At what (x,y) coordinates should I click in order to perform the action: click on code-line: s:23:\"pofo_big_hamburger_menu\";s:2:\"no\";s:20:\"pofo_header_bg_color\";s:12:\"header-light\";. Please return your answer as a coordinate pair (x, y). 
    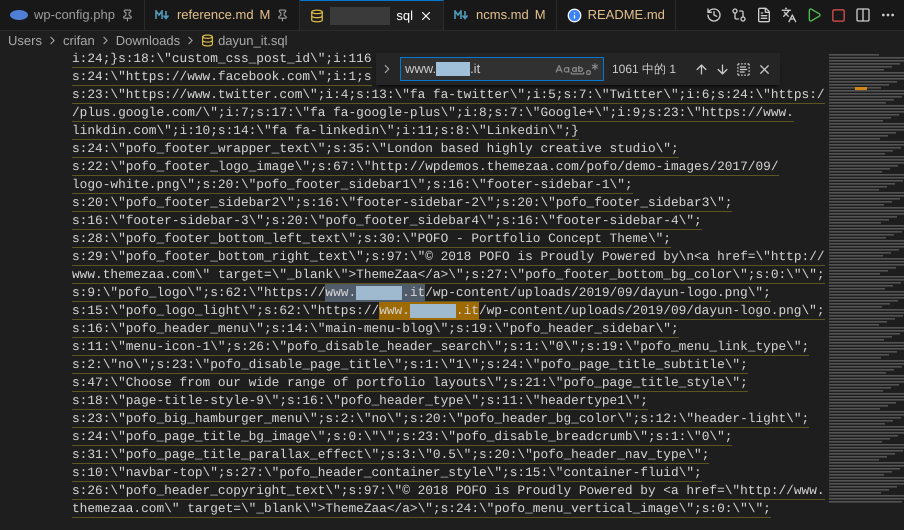
    Looking at the image, I should click on (441, 419).